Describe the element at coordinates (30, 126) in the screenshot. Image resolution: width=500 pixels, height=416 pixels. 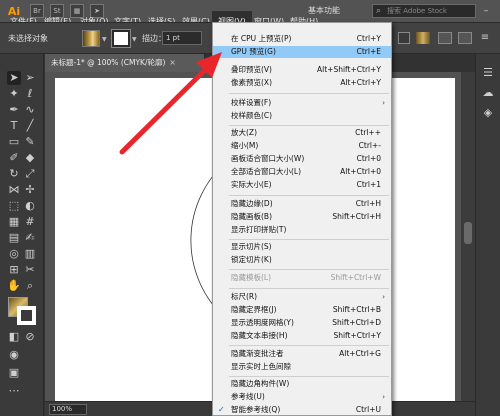
I see `line-tool-icon: ╱` at that location.